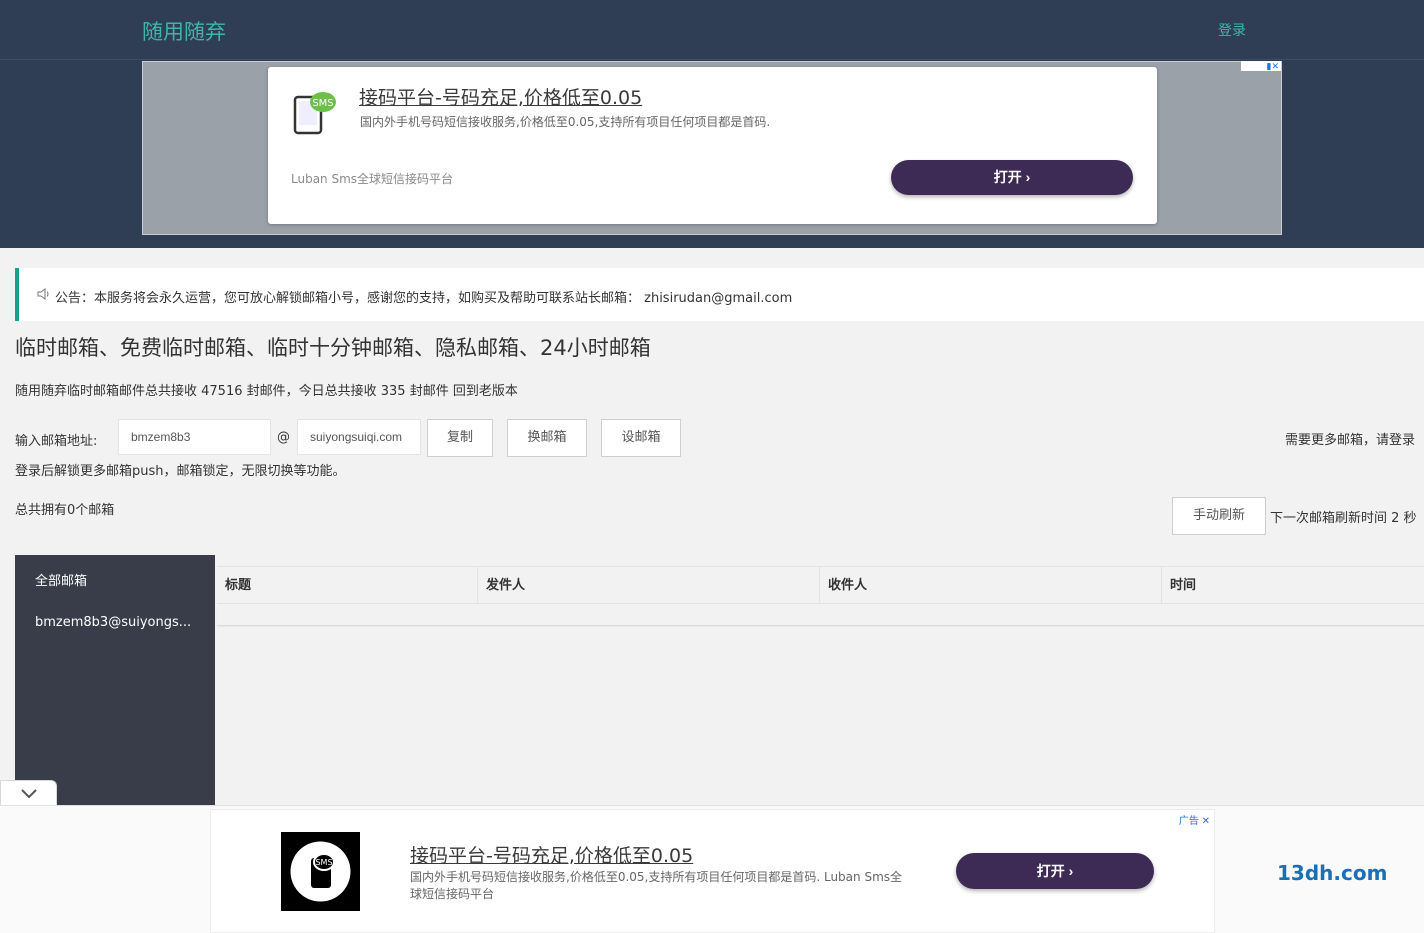  What do you see at coordinates (1332, 873) in the screenshot?
I see `site-domain-link: 13dh.com` at bounding box center [1332, 873].